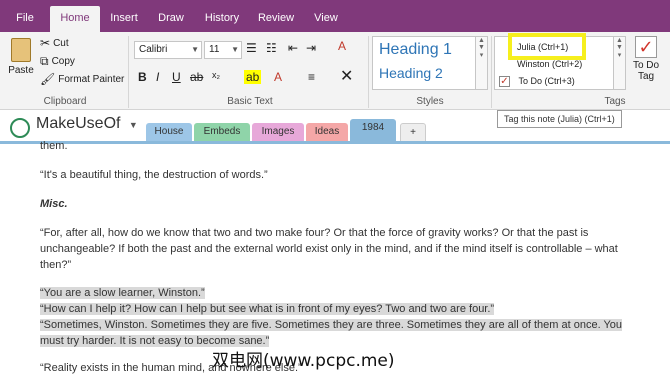  What do you see at coordinates (25, 19) in the screenshot?
I see `tab-file: File` at bounding box center [25, 19].